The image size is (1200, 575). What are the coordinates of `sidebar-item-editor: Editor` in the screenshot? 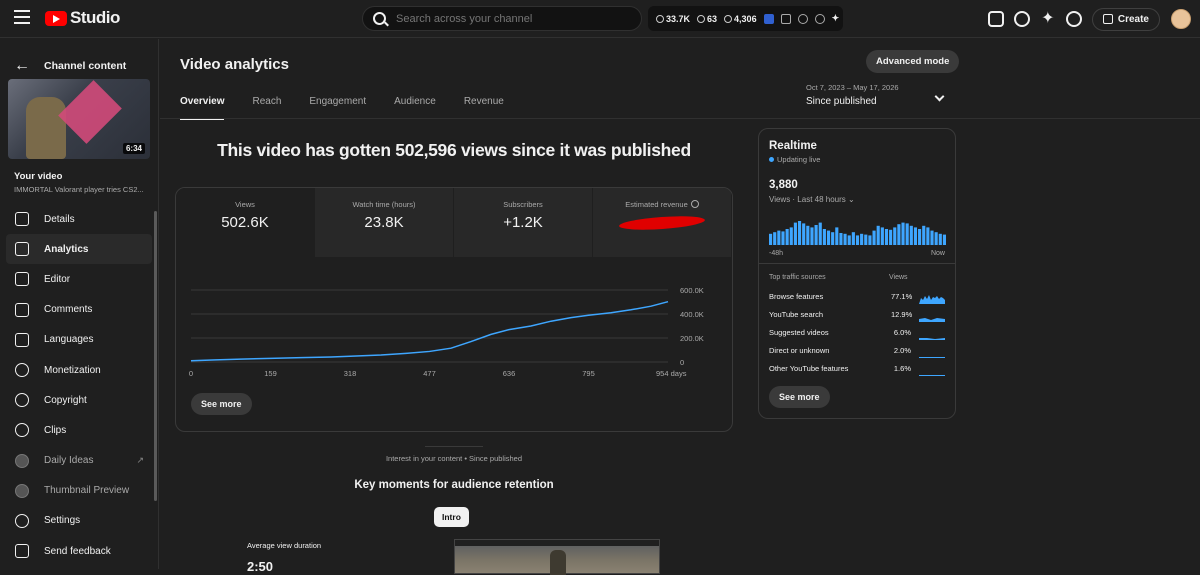 It's located at (79, 279).